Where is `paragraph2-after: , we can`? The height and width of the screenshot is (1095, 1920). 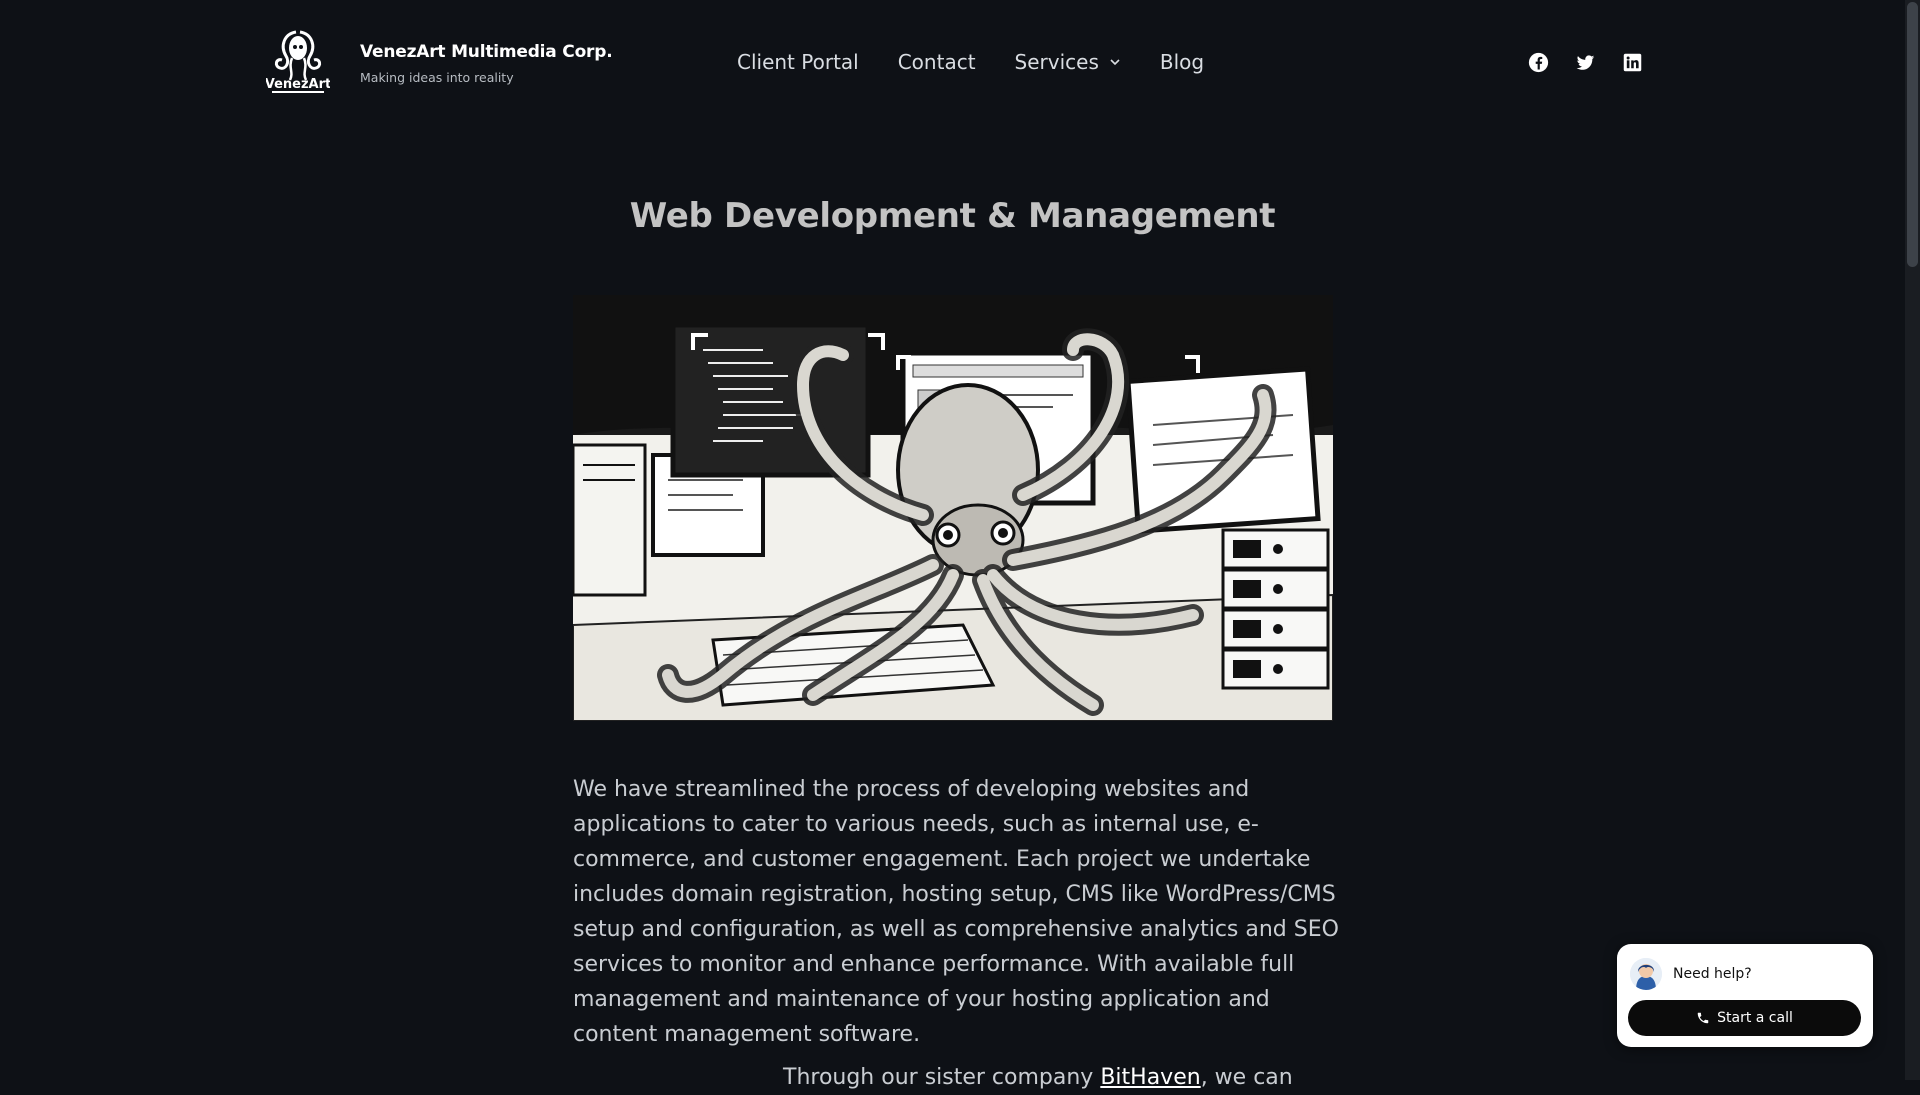
paragraph2-after: , we can is located at coordinates (1246, 1077).